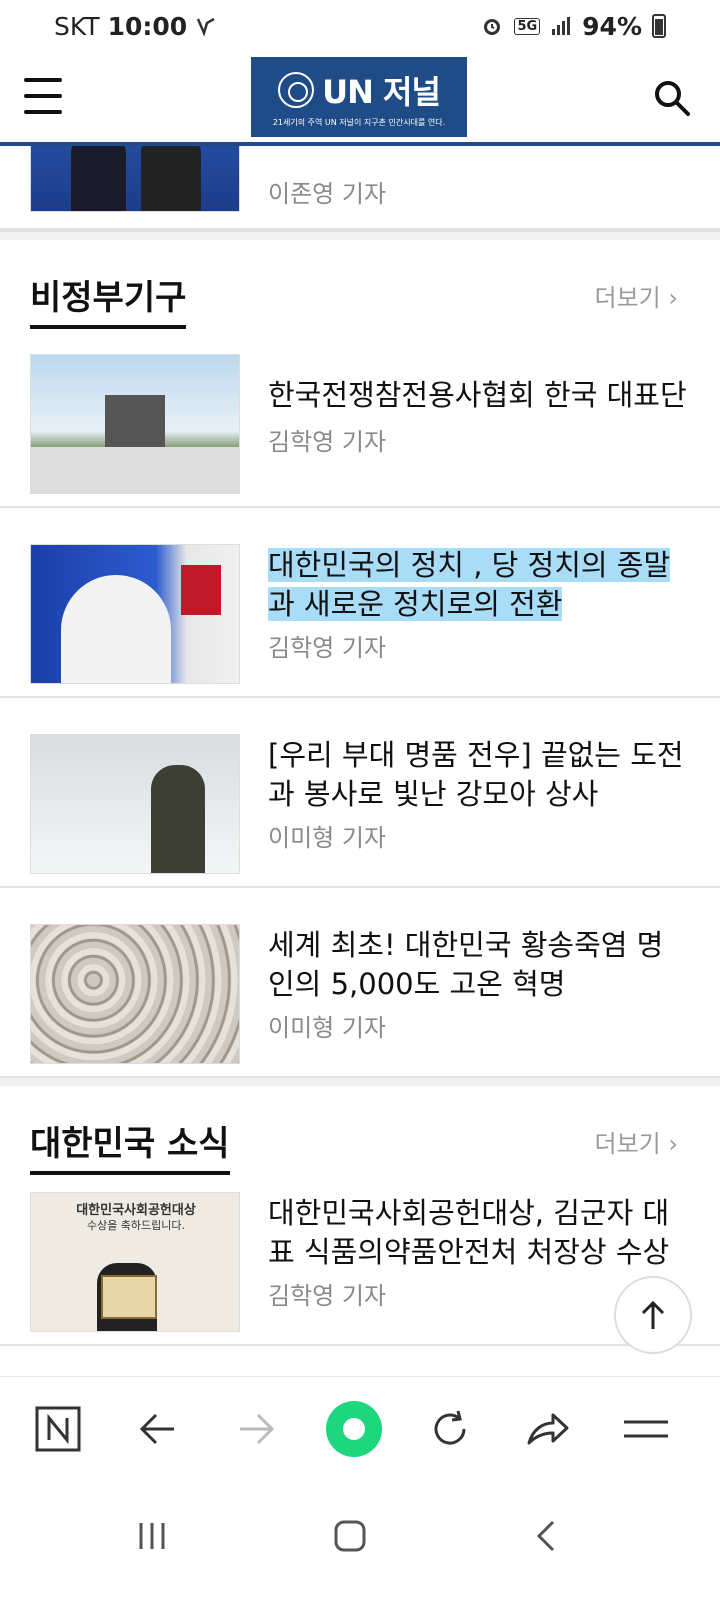  What do you see at coordinates (135, 1262) in the screenshot?
I see `article-thumbnail: 대한민국사회공헌대상 수상을 축하드립니다.` at bounding box center [135, 1262].